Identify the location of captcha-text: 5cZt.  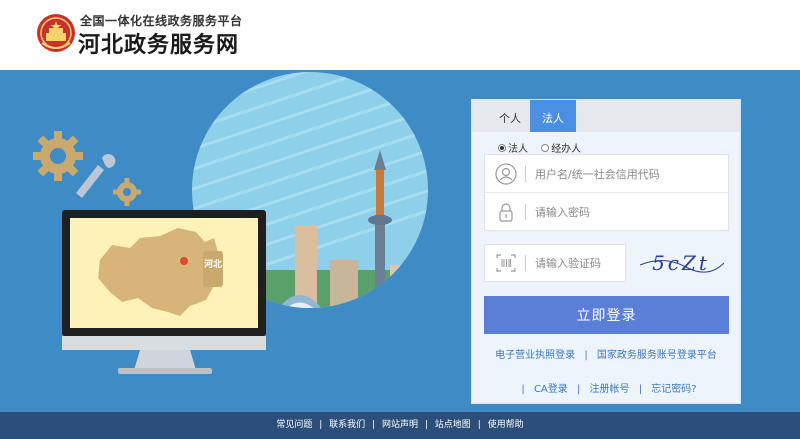
(681, 263).